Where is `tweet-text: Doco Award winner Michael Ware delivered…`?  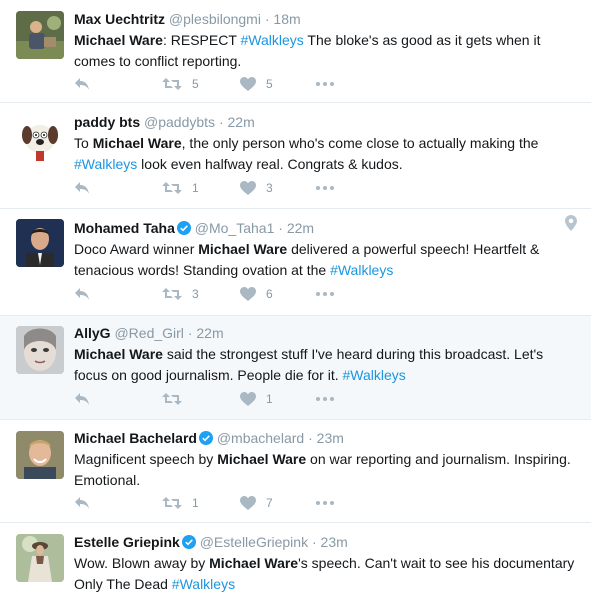
tweet-text: Doco Award winner Michael Ware delivered… is located at coordinates (325, 259).